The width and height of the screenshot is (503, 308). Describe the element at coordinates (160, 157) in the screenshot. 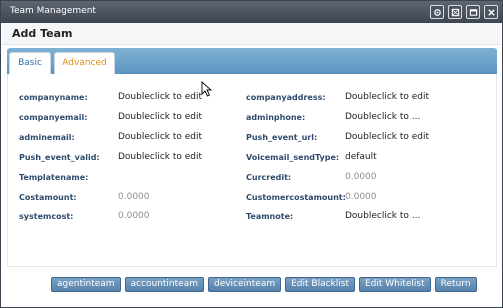

I see `field-value-push-event-valid: Doubleclick to edit` at that location.